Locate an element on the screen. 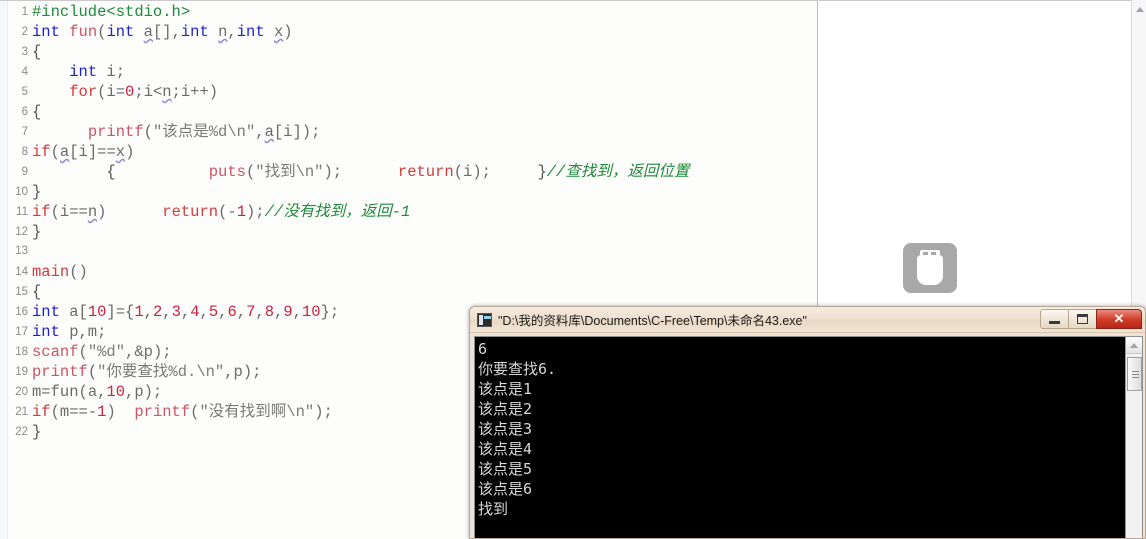 This screenshot has height=539, width=1146. code-token: (- is located at coordinates (227, 212).